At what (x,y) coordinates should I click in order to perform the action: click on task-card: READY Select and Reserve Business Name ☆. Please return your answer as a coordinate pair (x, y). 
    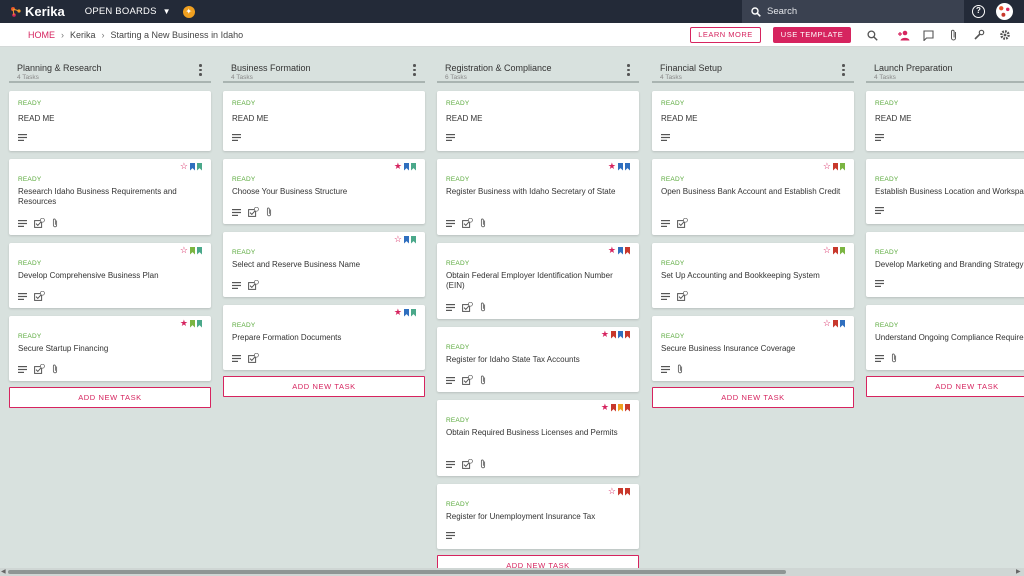
    Looking at the image, I should click on (324, 264).